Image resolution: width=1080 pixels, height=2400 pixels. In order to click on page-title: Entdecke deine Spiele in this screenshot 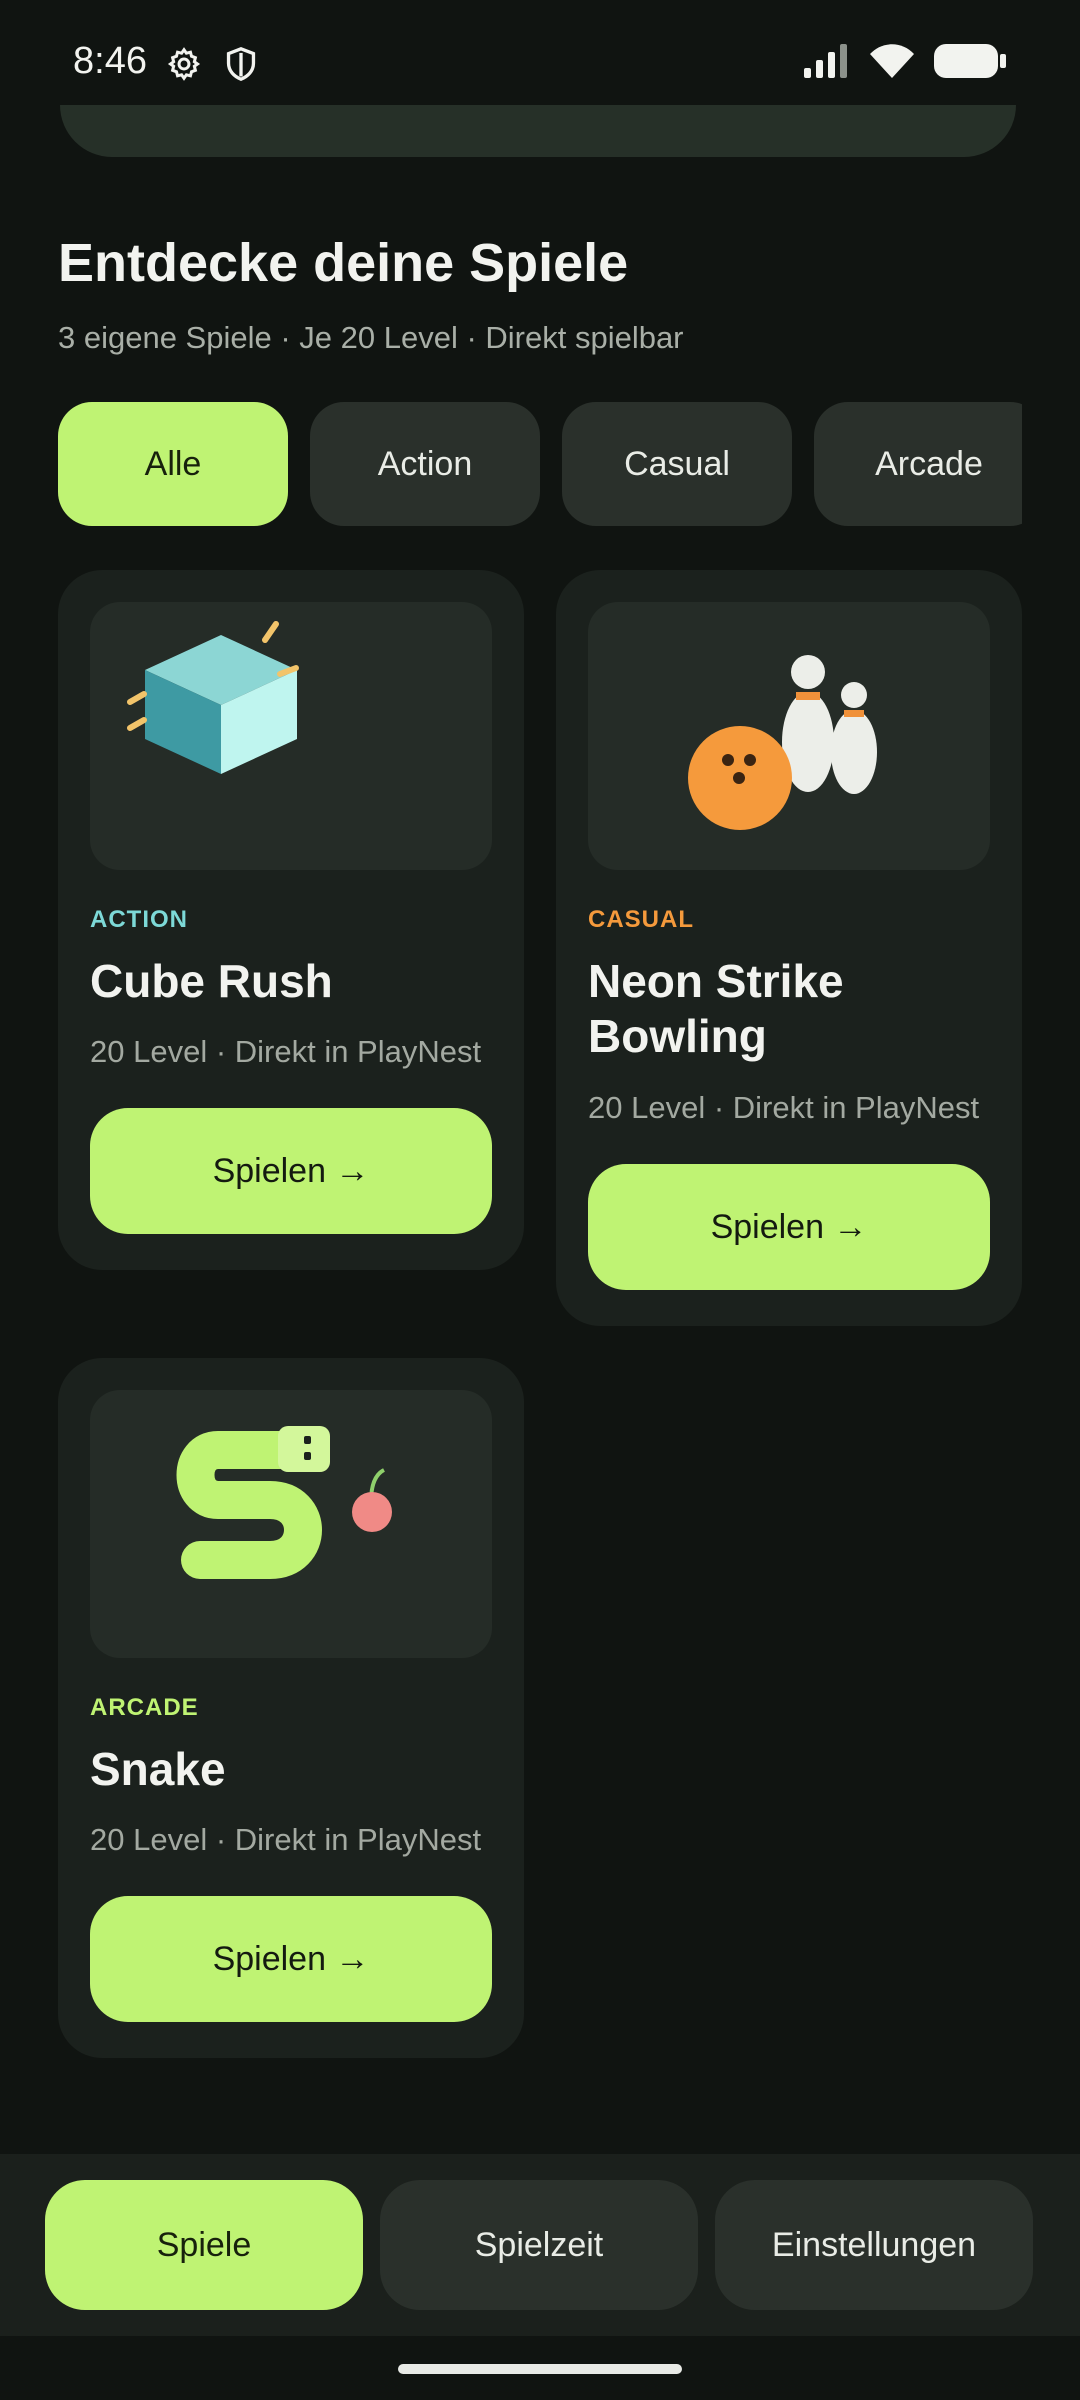, I will do `click(343, 263)`.